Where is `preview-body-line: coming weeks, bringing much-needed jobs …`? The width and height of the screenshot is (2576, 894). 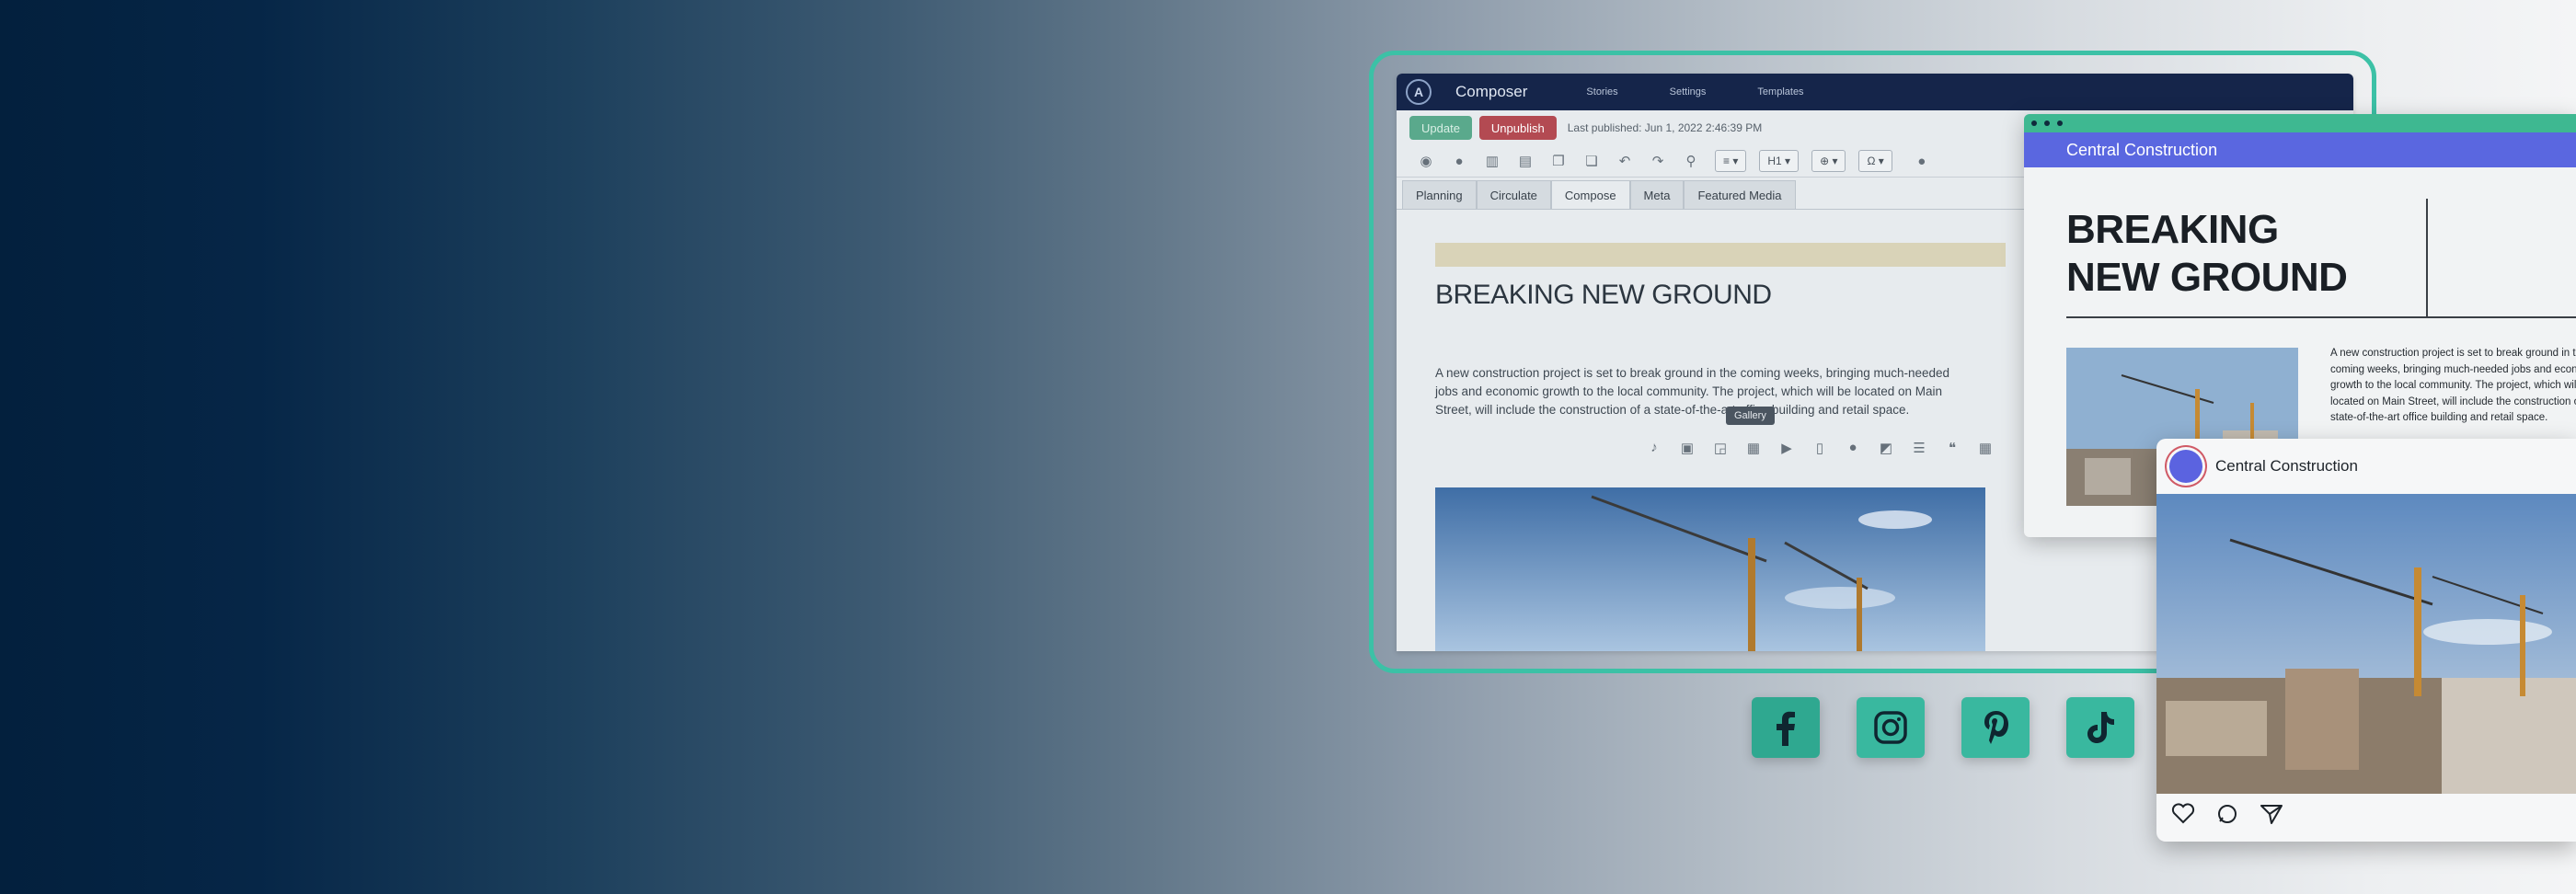 preview-body-line: coming weeks, bringing much-needed jobs … is located at coordinates (2453, 369).